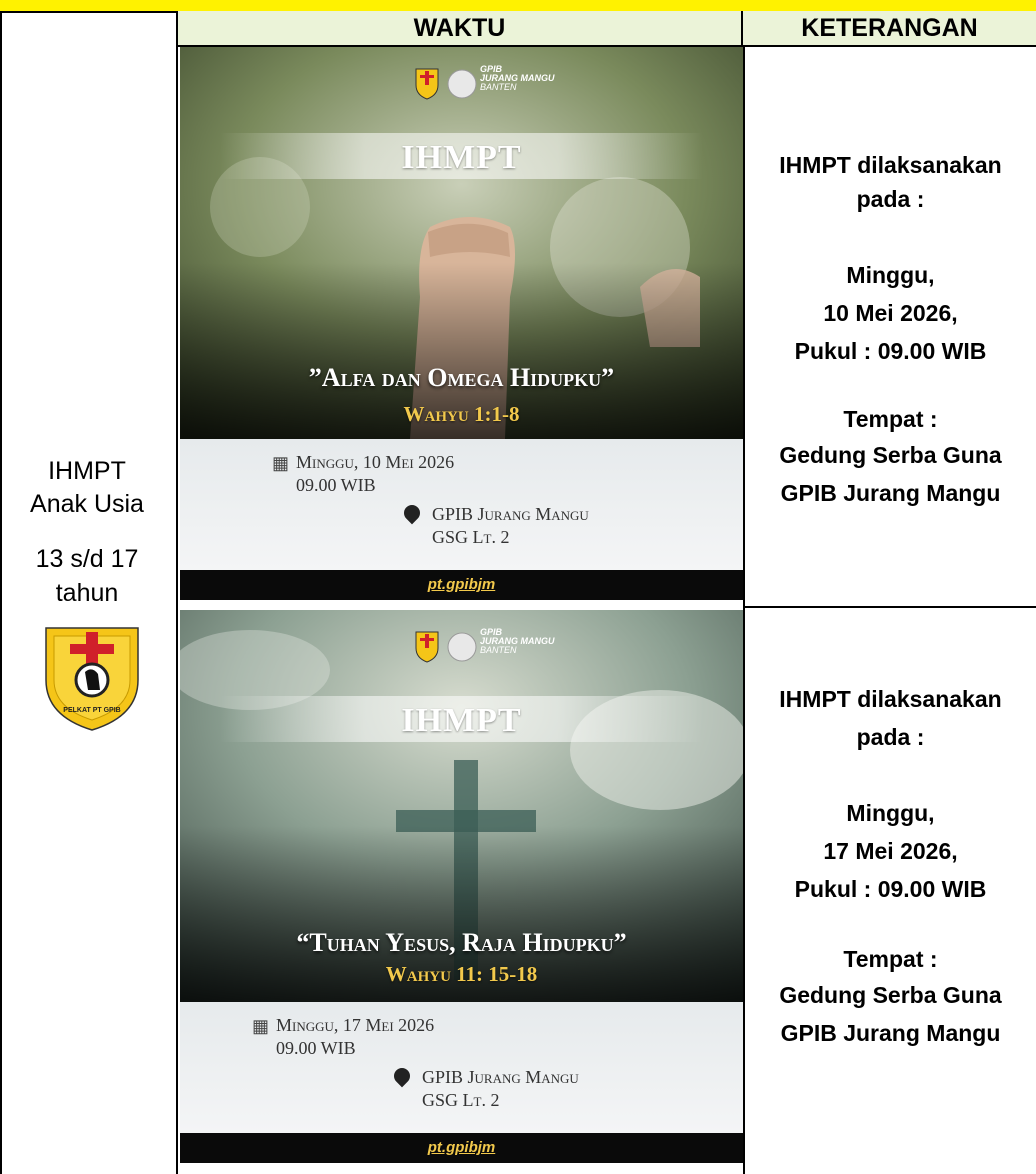 This screenshot has width=1036, height=1174. What do you see at coordinates (461, 157) in the screenshot?
I see `poster-1-title: IHMPT` at bounding box center [461, 157].